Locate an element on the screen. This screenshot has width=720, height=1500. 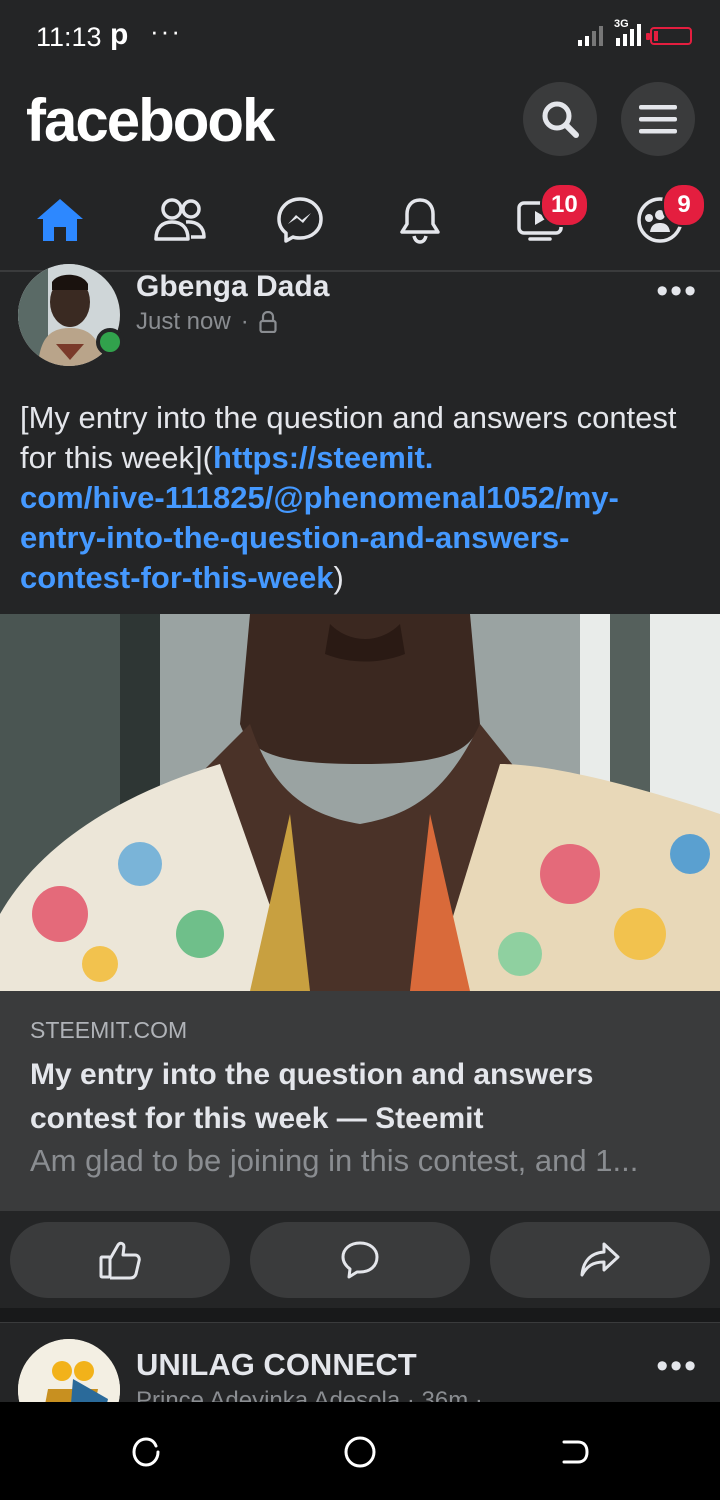
link-line-3: entry-into-the-question-and-answers- is located at coordinates (295, 537).